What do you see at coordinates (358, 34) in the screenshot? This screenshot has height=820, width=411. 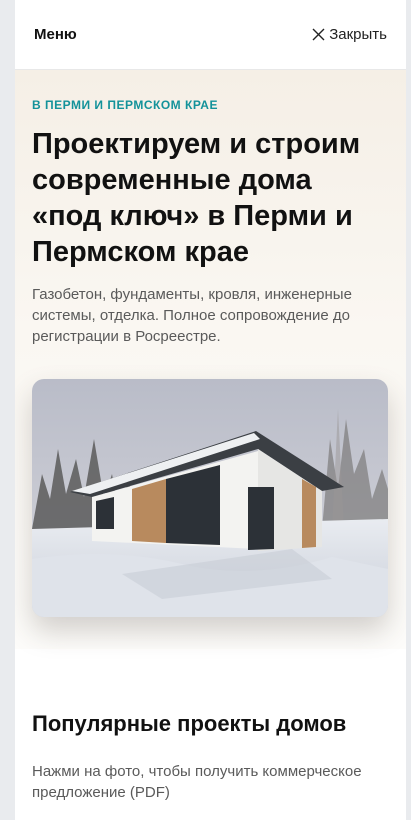 I see `close-button-label: Закрыть` at bounding box center [358, 34].